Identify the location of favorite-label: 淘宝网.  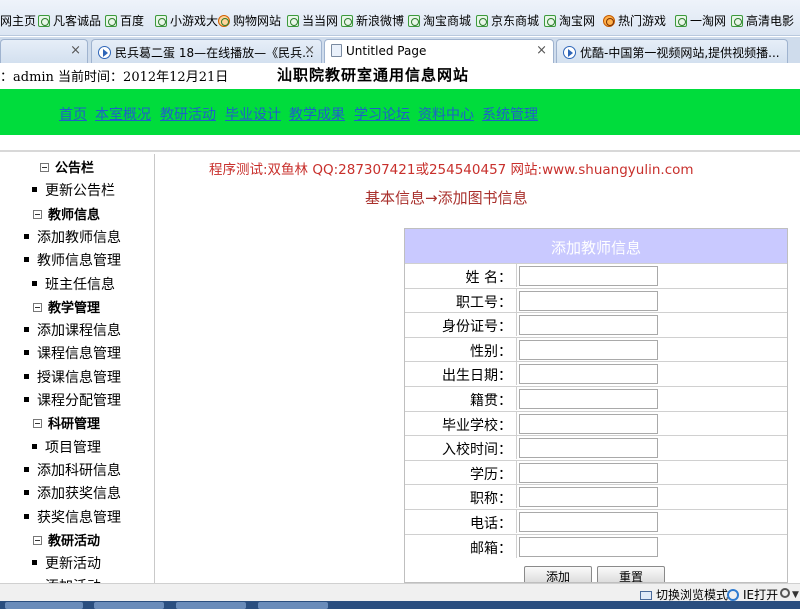
(577, 21).